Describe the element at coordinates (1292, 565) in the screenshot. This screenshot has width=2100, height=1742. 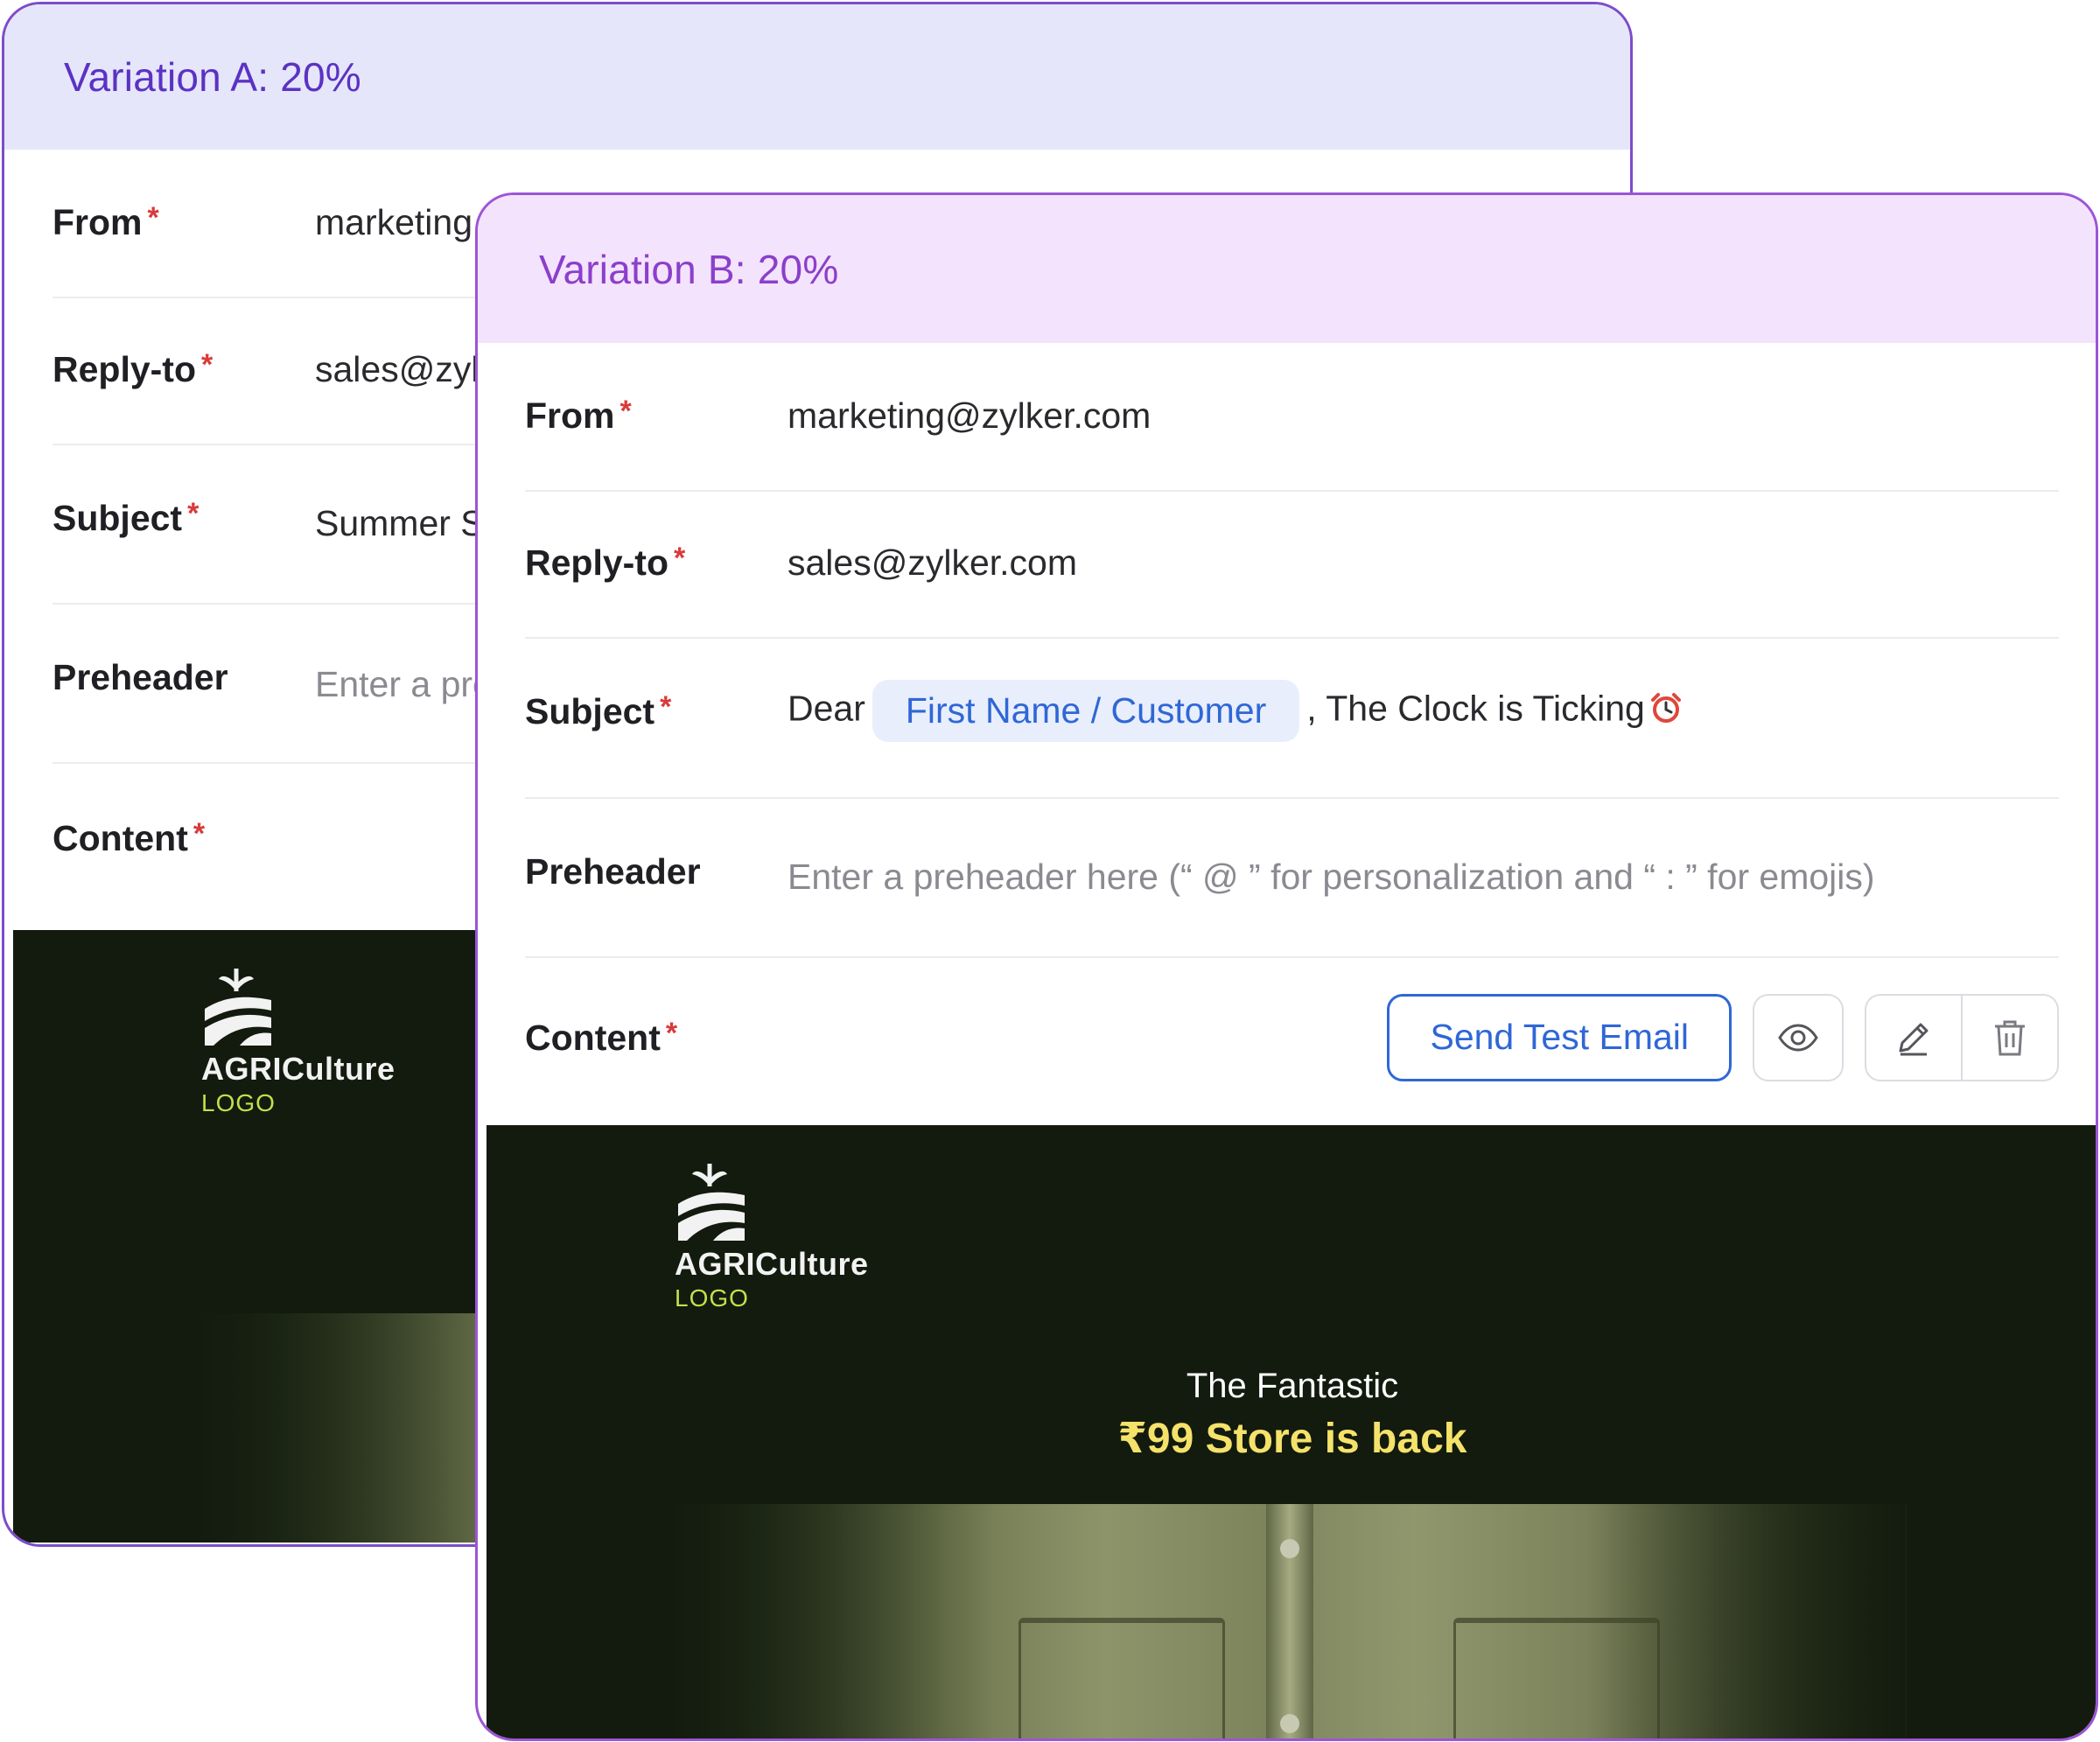
I see `reply-to-row: Reply-to * sales@zylker.com` at that location.